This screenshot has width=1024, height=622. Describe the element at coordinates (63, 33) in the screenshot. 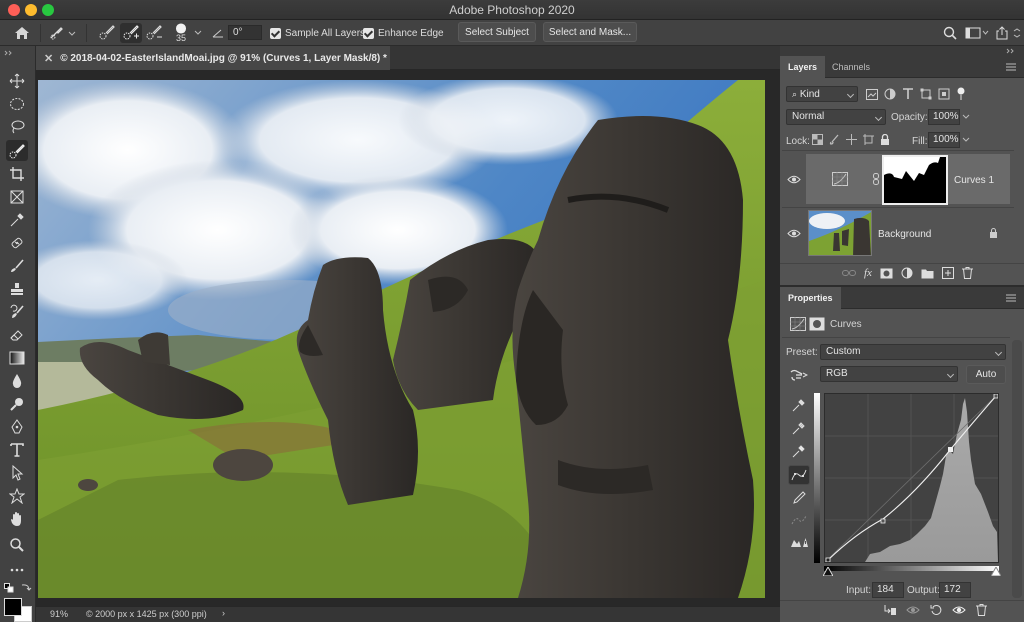

I see `tool-preset-picker` at that location.